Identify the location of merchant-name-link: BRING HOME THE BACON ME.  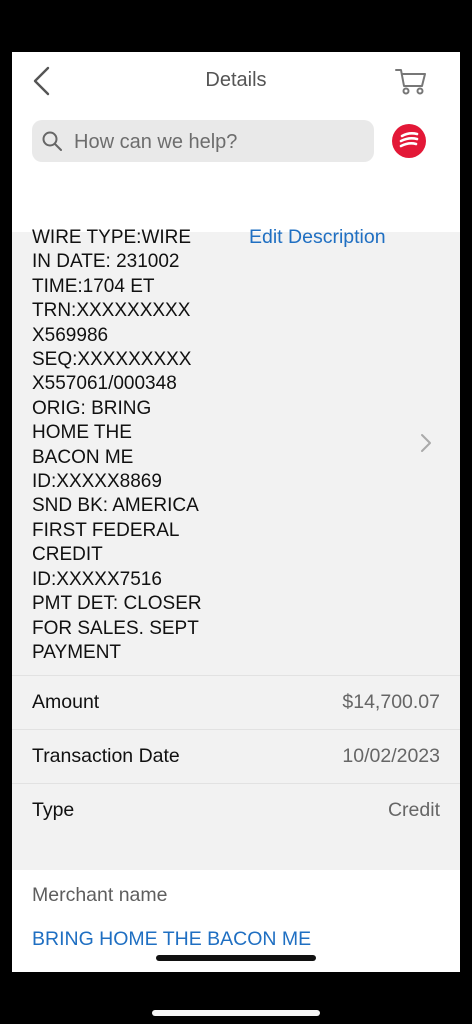
(171, 939).